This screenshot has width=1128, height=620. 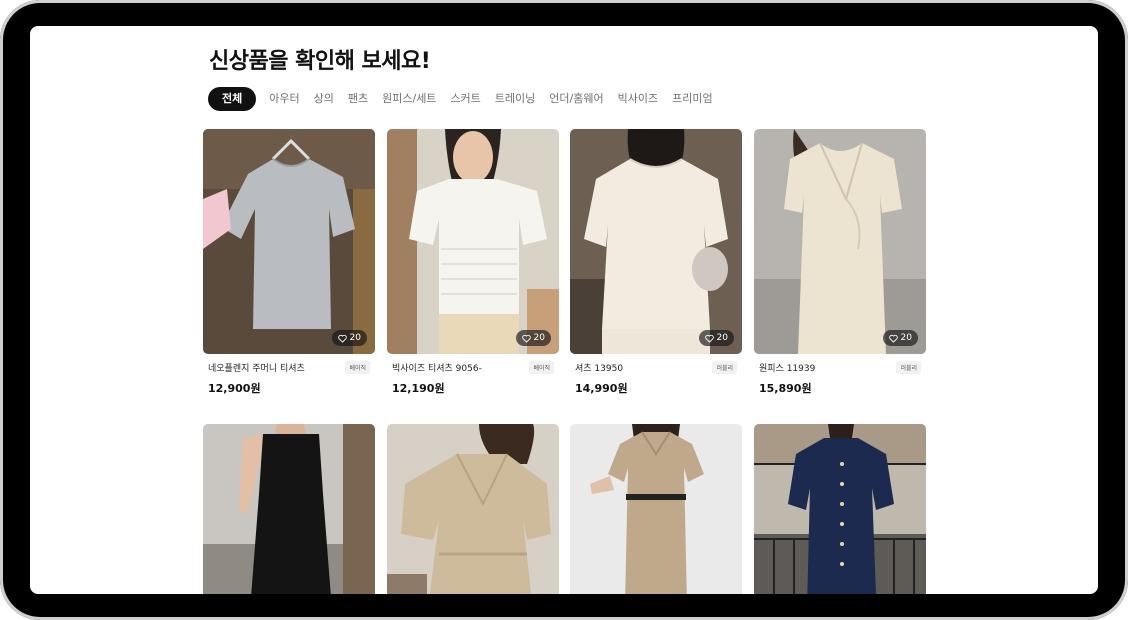 I want to click on product-image-cream-blouse: 20, so click(x=656, y=241).